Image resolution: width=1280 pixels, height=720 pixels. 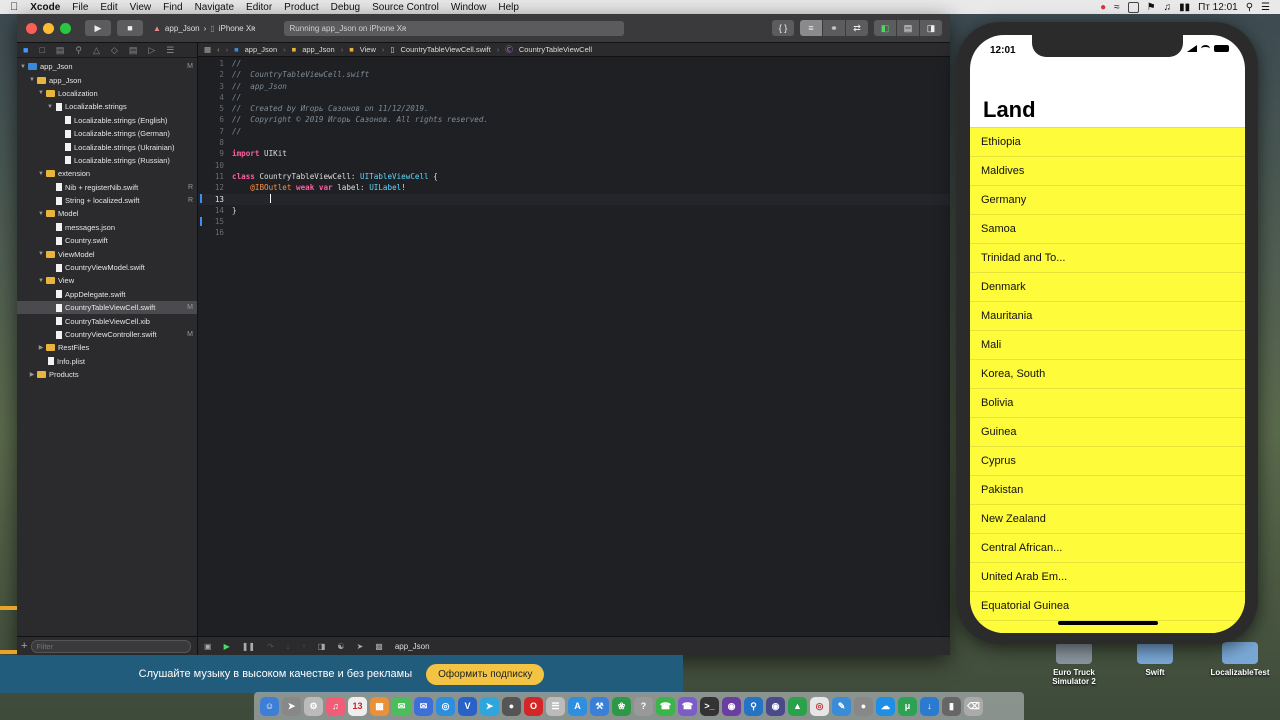 What do you see at coordinates (227, 49) in the screenshot?
I see `forward-icon: ›` at bounding box center [227, 49].